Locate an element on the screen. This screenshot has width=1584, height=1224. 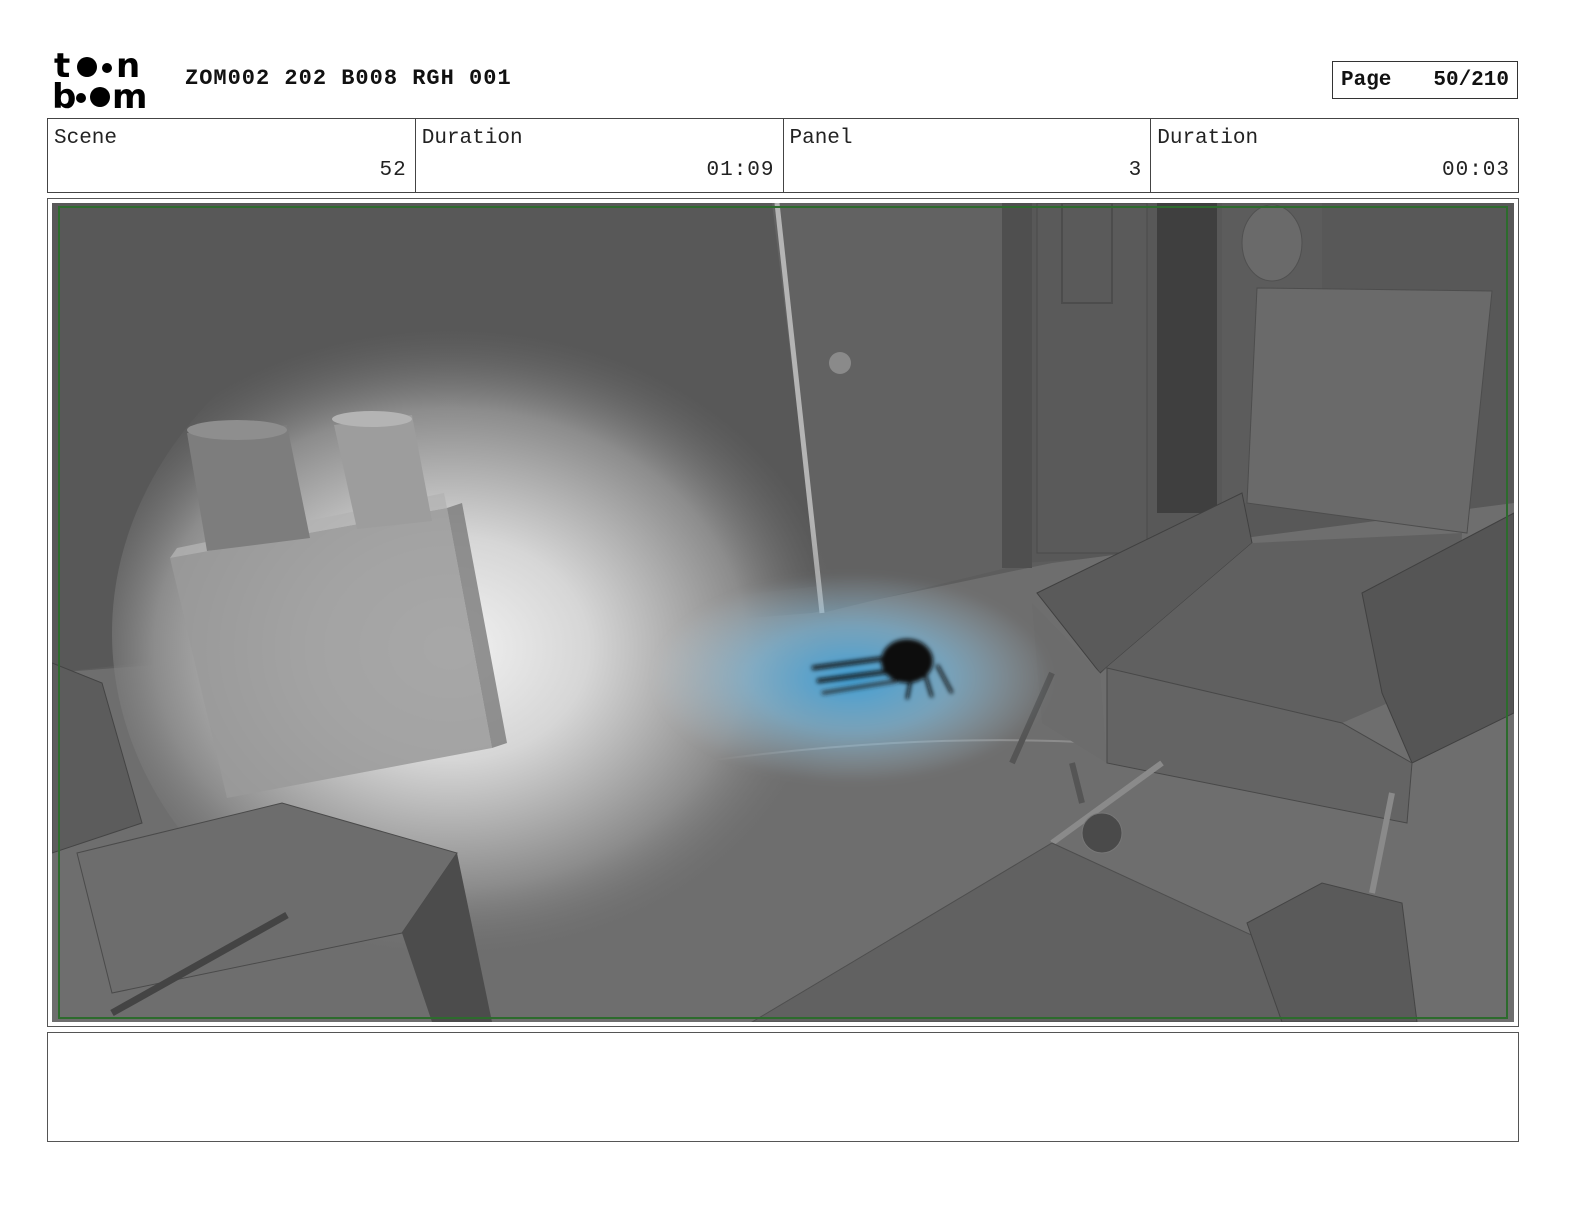
toon-boom-logo: t n b m is located at coordinates (108, 81).